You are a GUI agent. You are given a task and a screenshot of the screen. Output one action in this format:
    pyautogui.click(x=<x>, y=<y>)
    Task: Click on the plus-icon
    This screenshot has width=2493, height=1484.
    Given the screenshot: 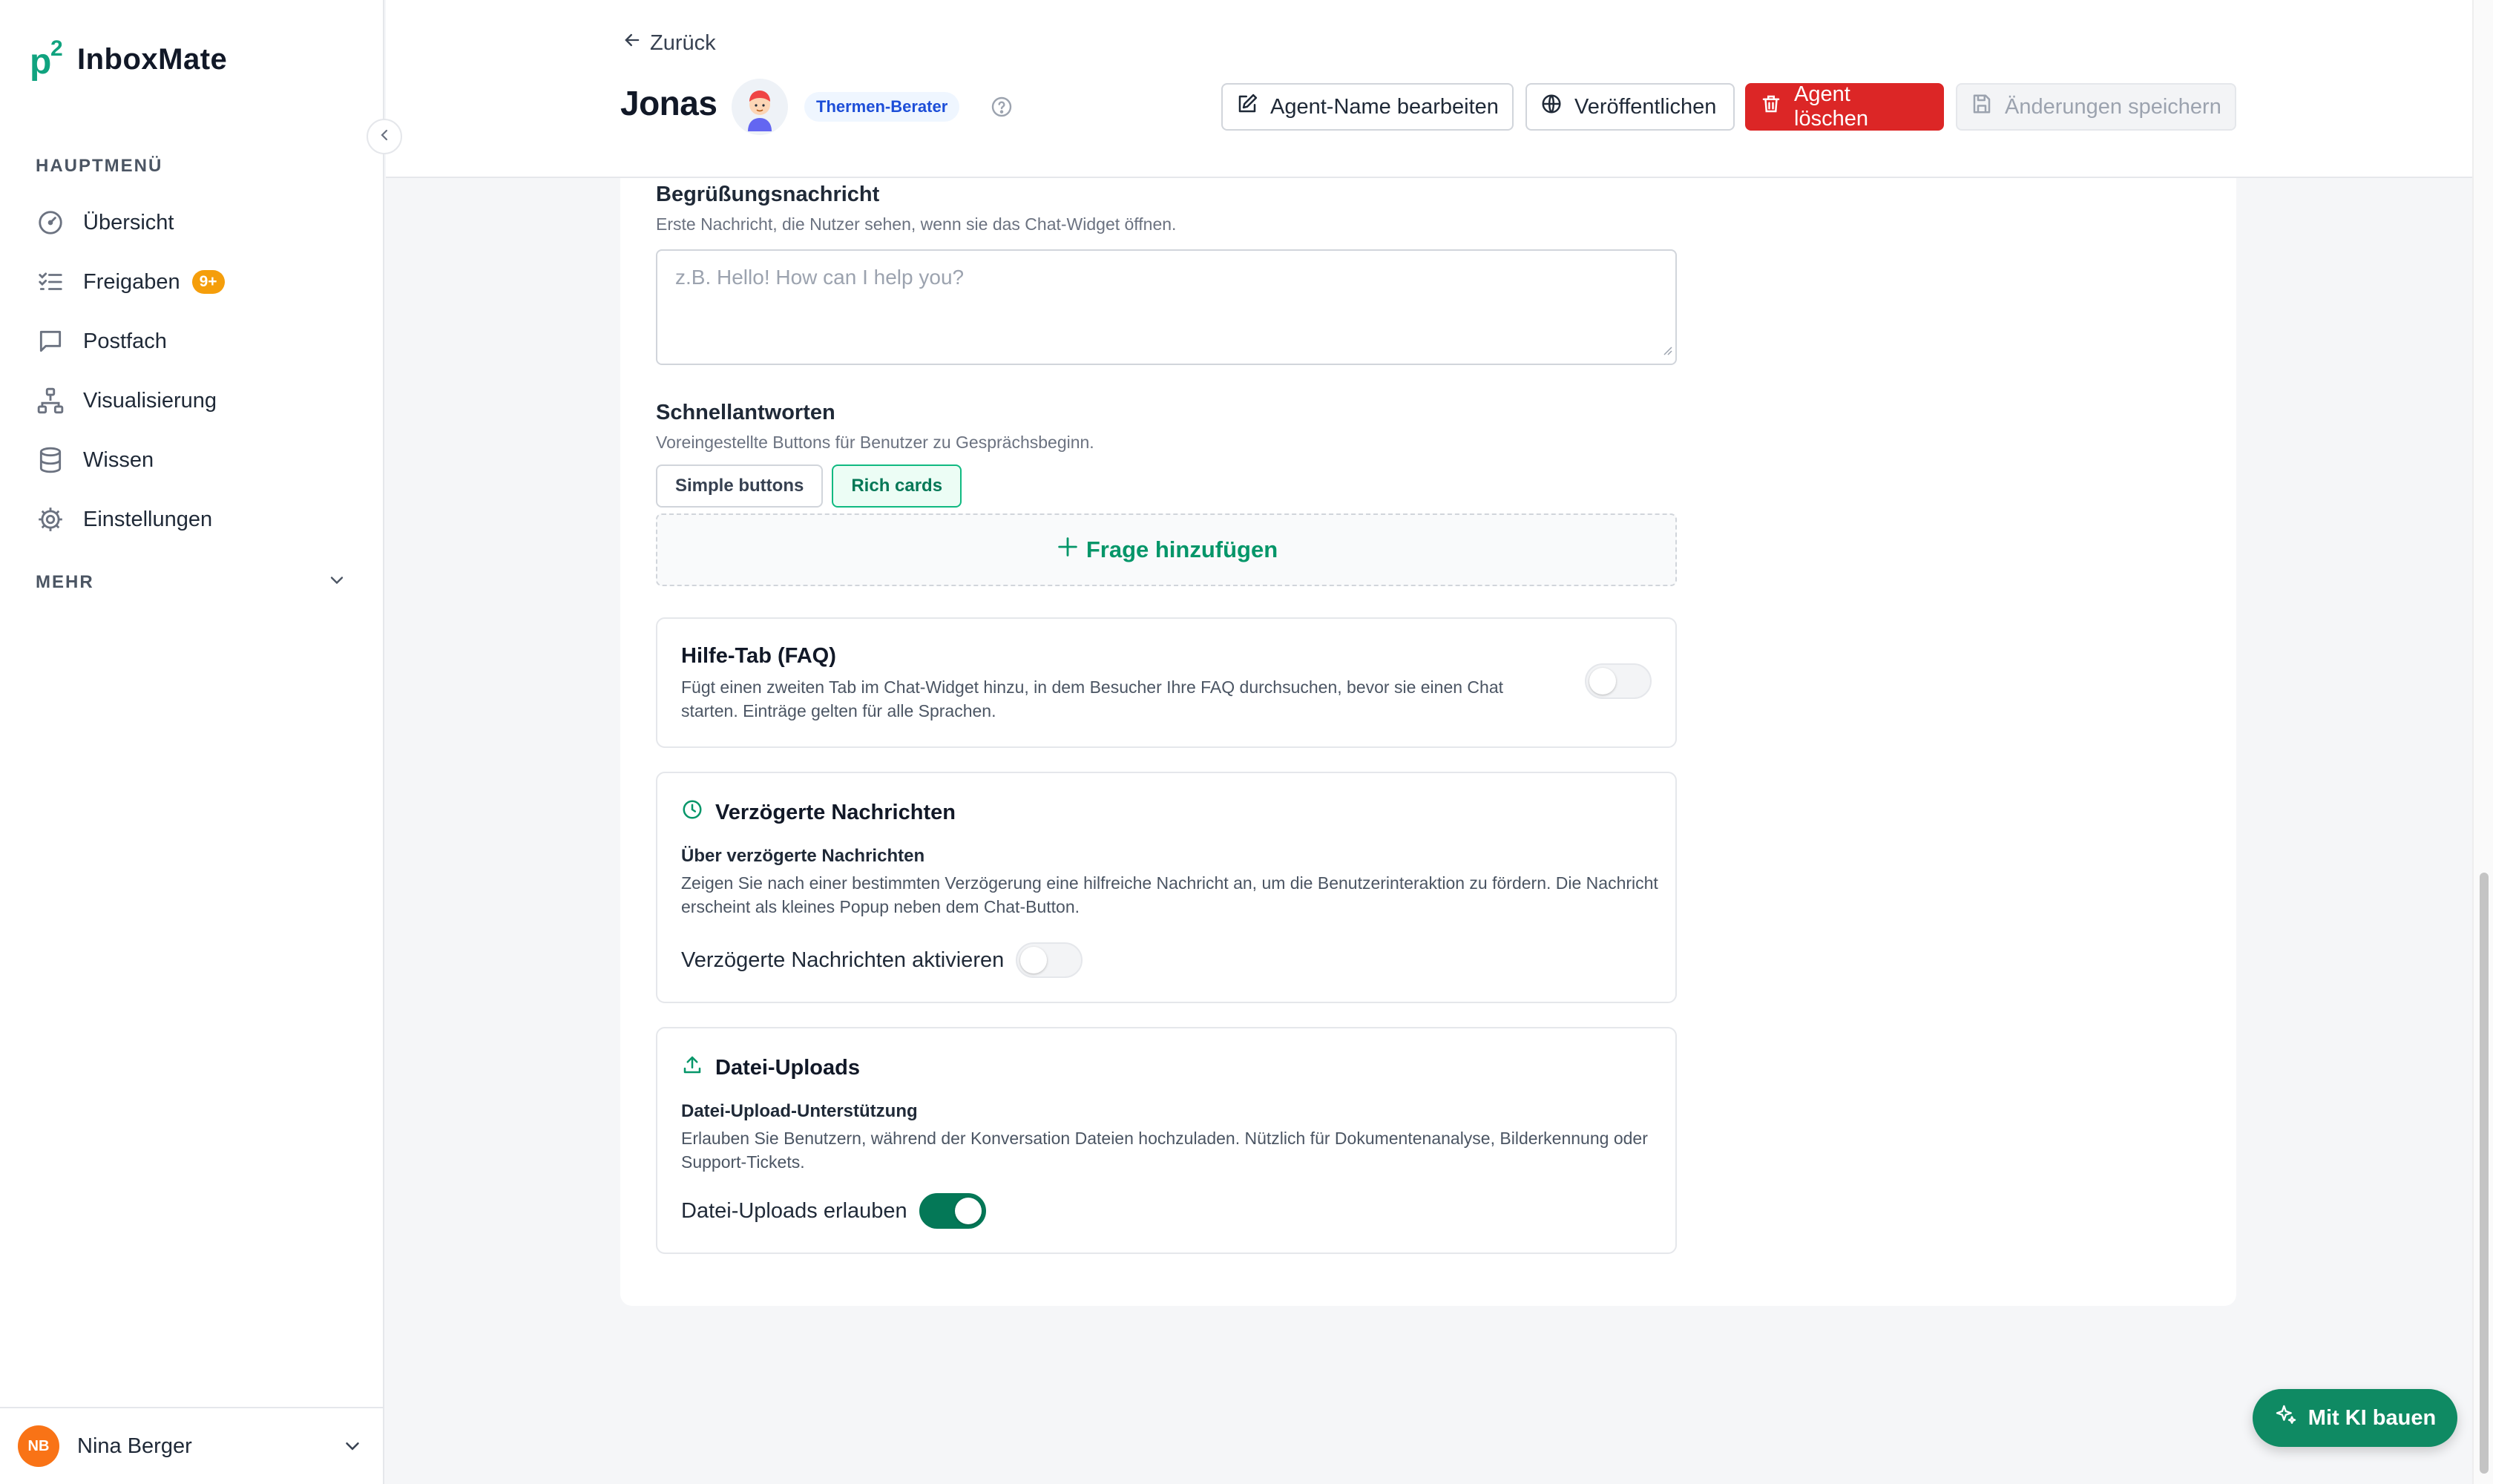 What is the action you would take?
    pyautogui.click(x=1070, y=549)
    